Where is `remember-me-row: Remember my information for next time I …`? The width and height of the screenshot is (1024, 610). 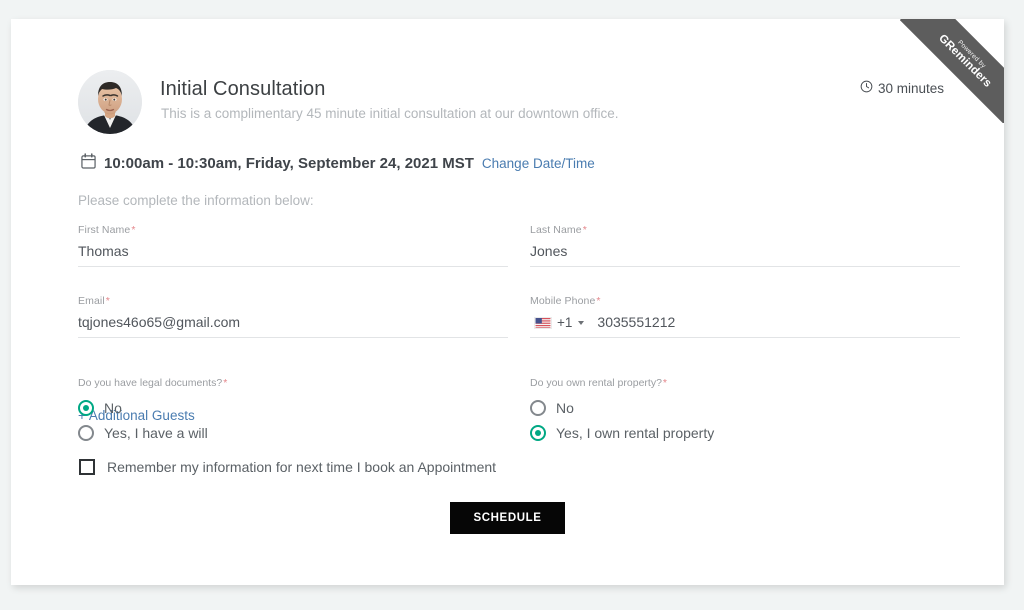
remember-me-row: Remember my information for next time I … is located at coordinates (287, 467).